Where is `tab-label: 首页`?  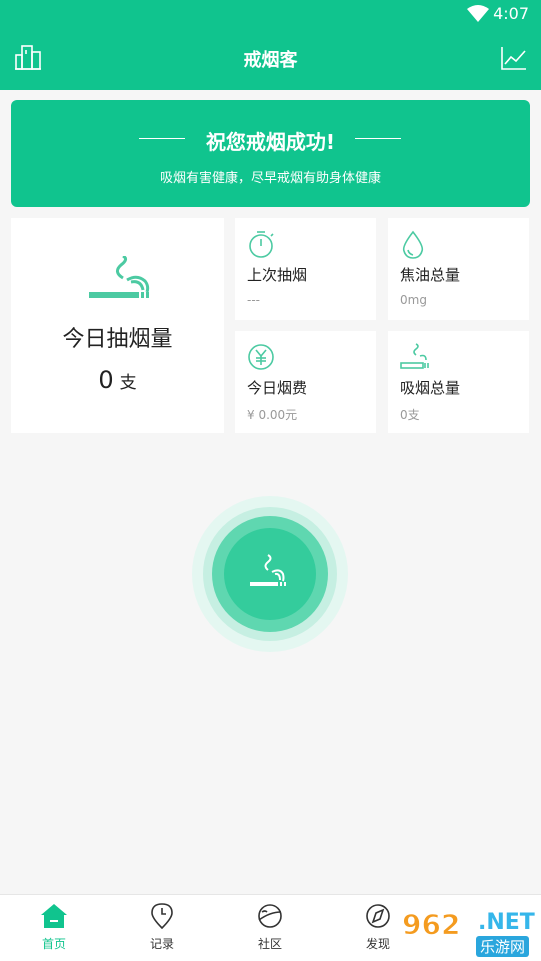 tab-label: 首页 is located at coordinates (53, 944).